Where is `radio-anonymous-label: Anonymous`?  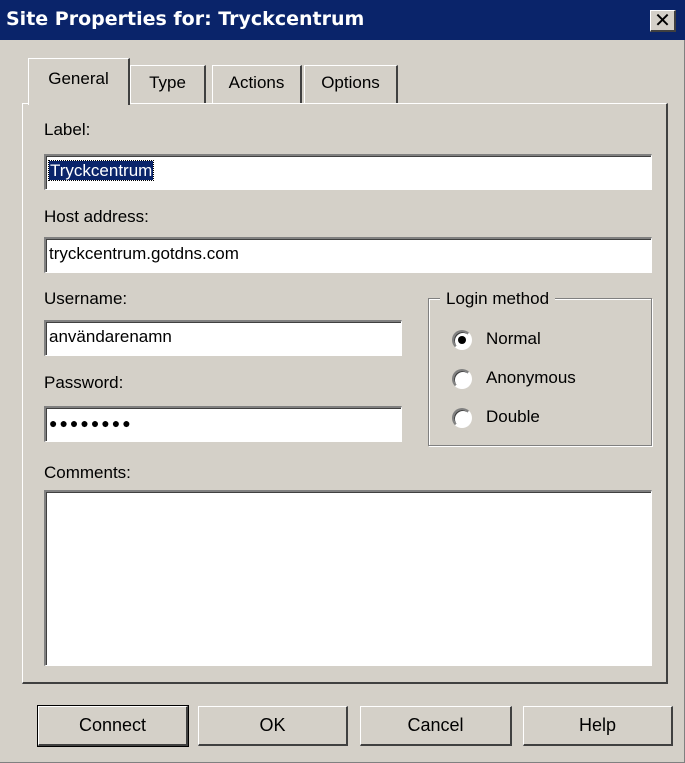
radio-anonymous-label: Anonymous is located at coordinates (531, 377).